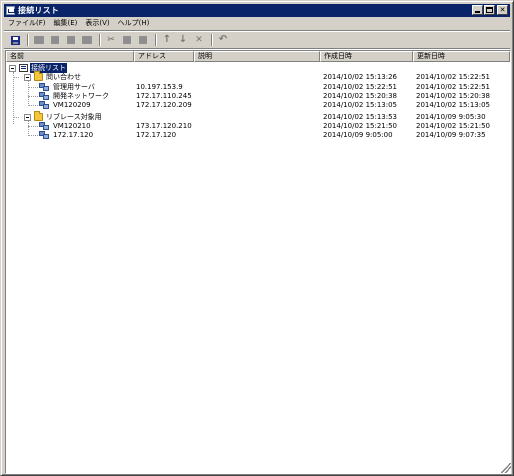 This screenshot has height=476, width=514. I want to click on copy-item-icon, so click(127, 40).